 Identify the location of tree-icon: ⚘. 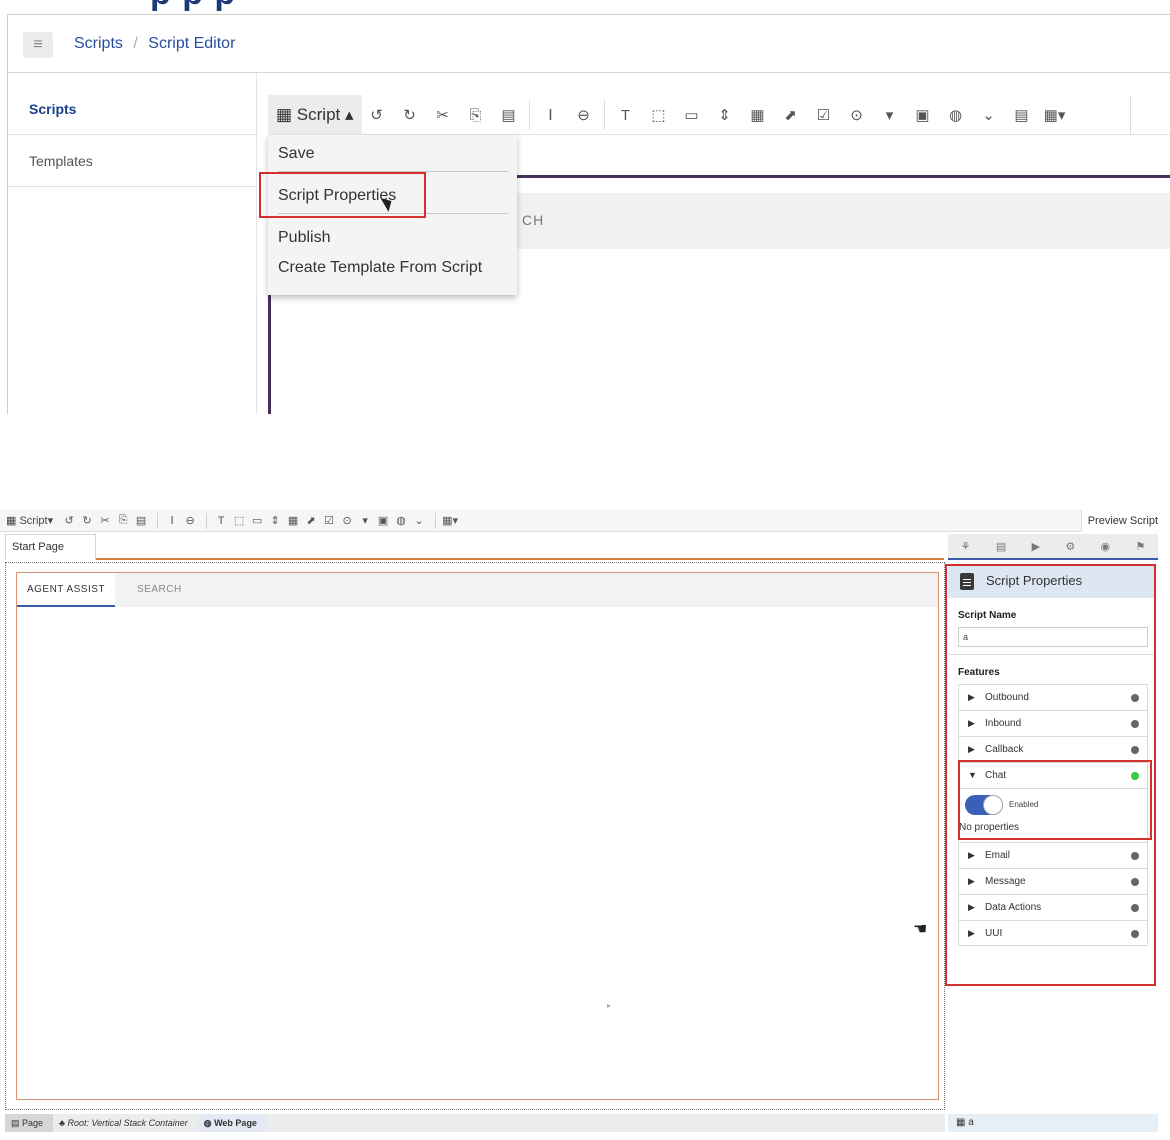
(966, 546).